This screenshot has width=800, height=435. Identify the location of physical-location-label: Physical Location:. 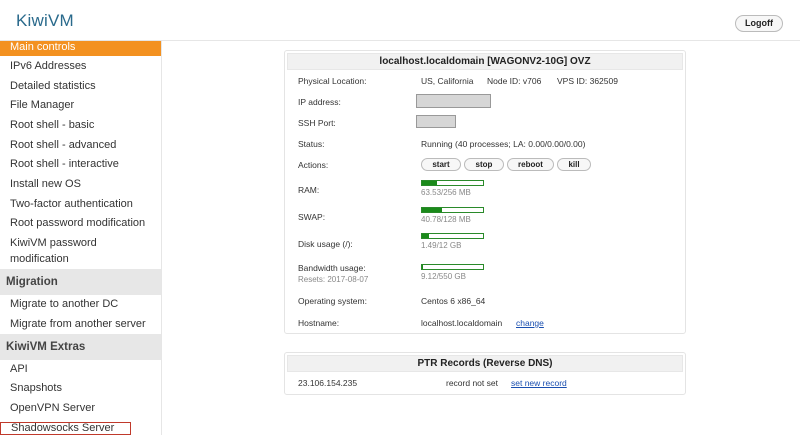
(332, 81).